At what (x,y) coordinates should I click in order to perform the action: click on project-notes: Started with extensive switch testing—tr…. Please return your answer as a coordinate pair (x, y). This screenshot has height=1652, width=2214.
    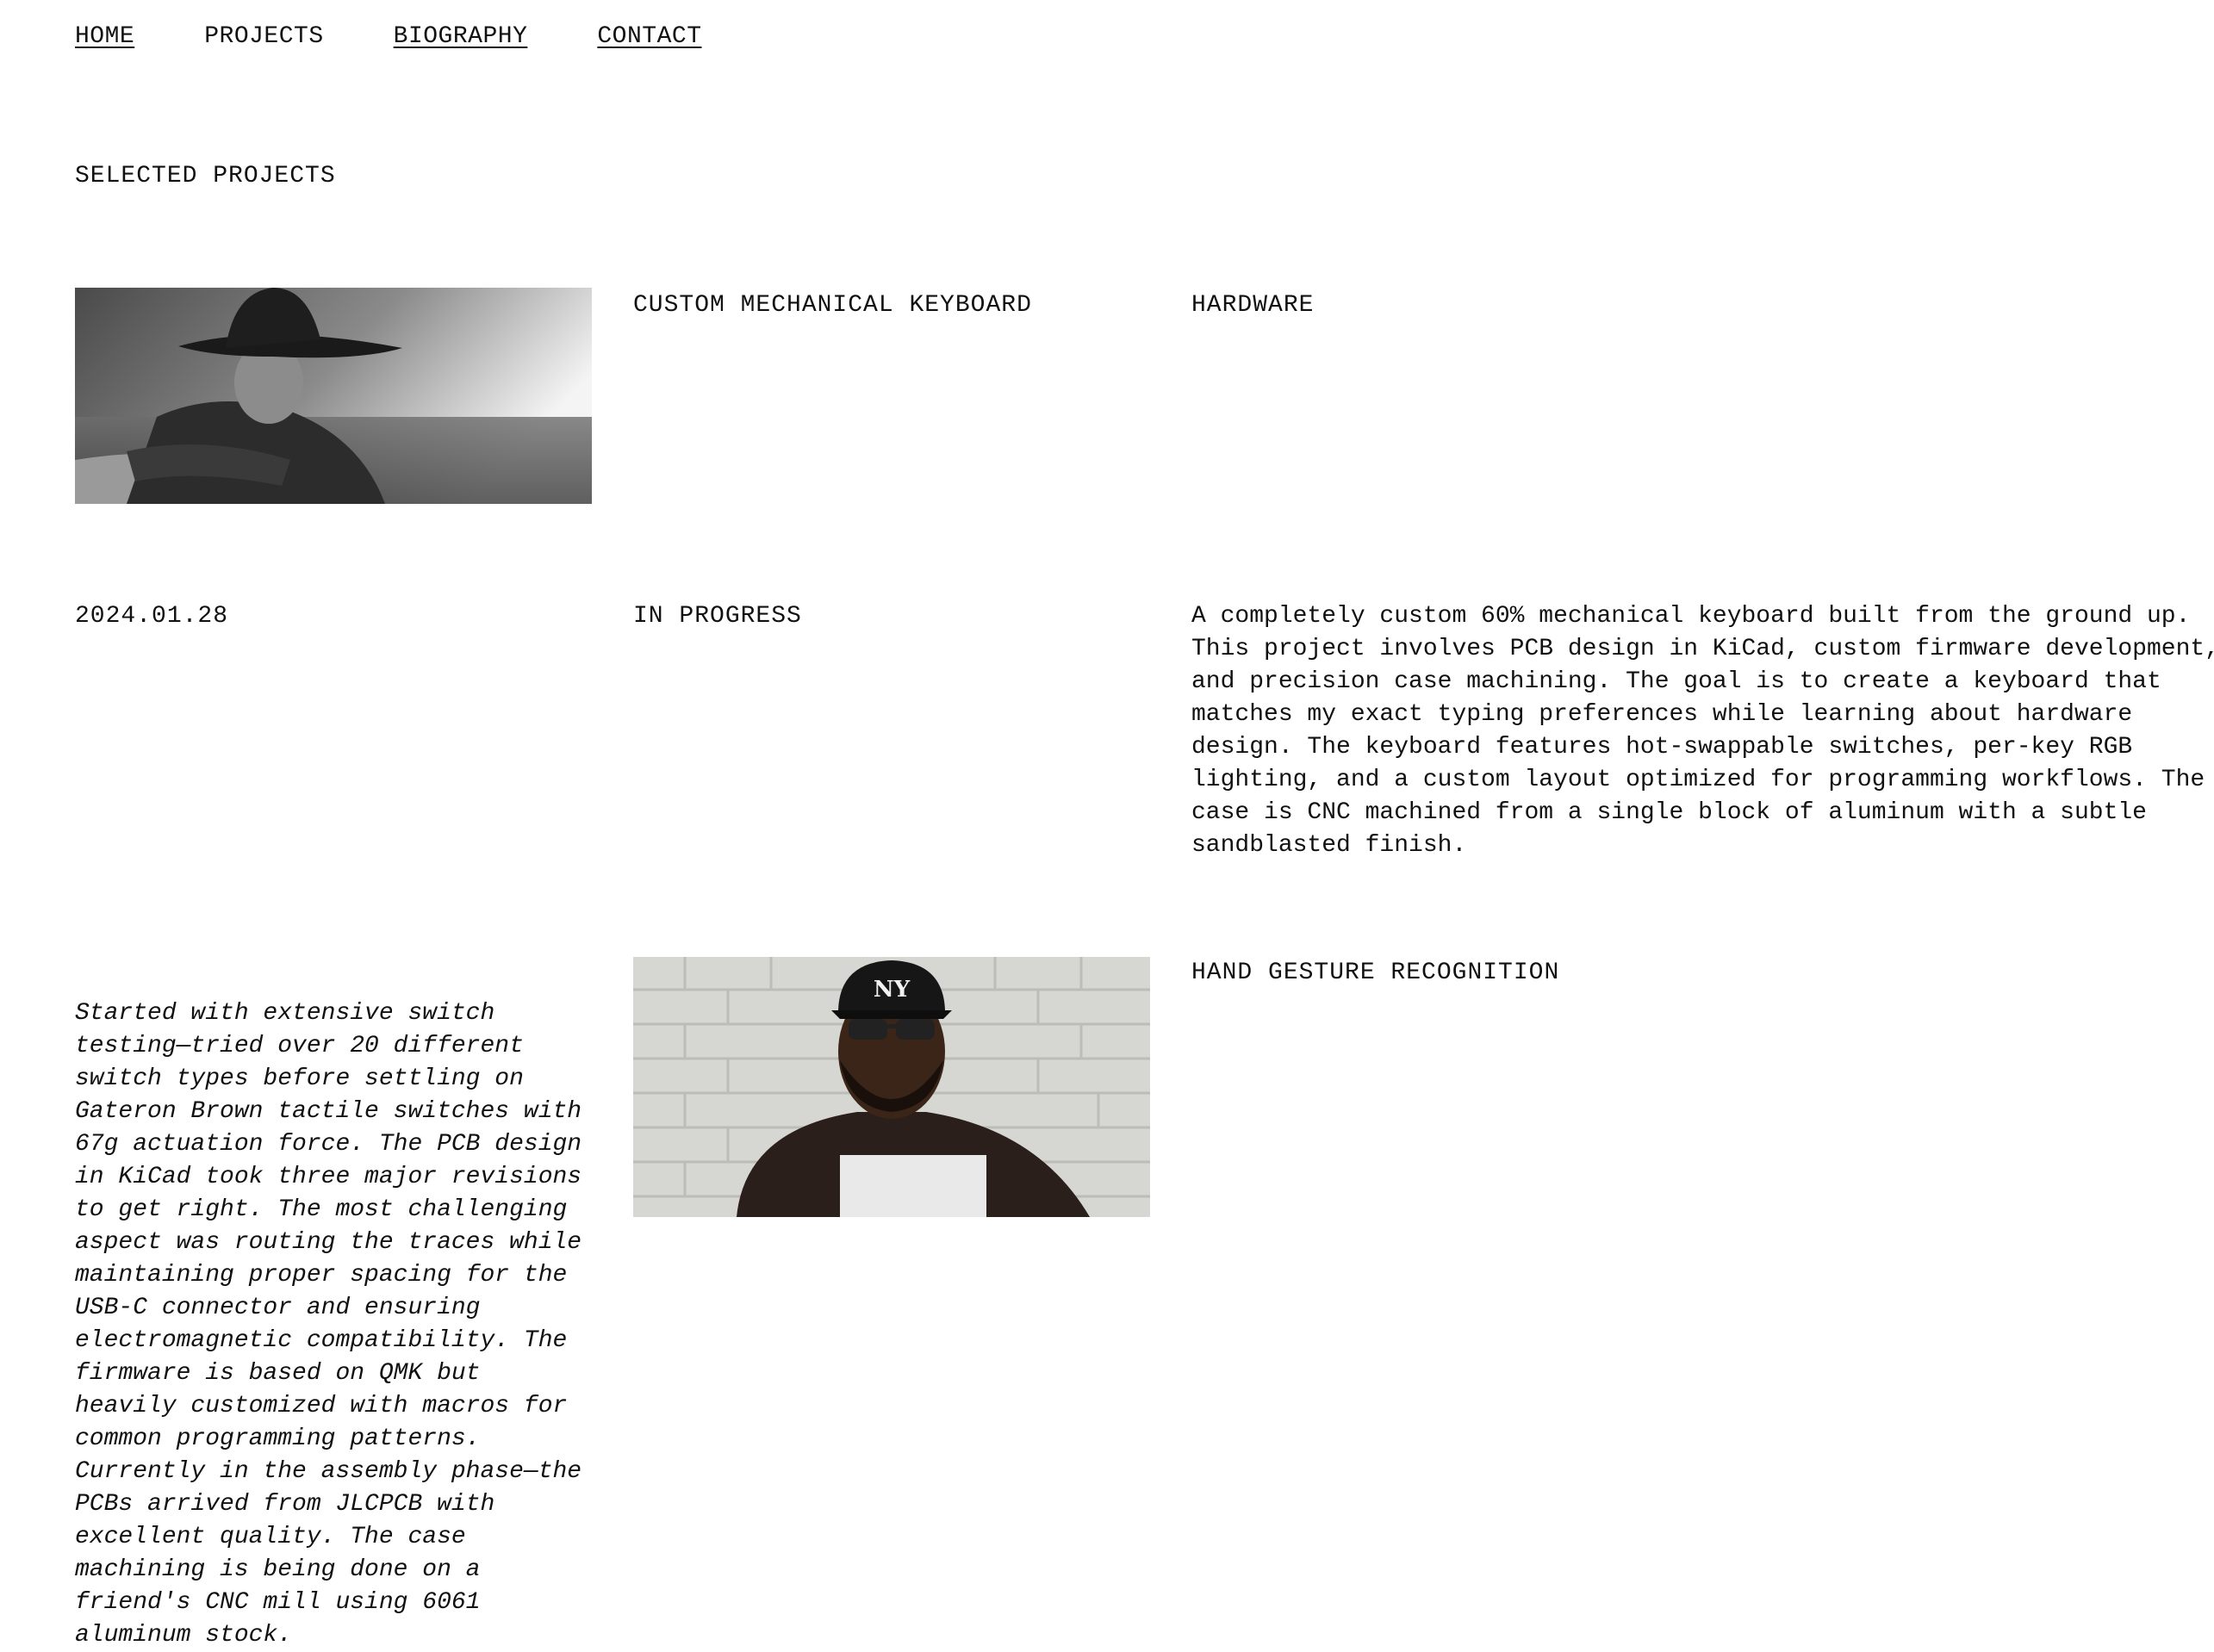
    Looking at the image, I should click on (328, 1324).